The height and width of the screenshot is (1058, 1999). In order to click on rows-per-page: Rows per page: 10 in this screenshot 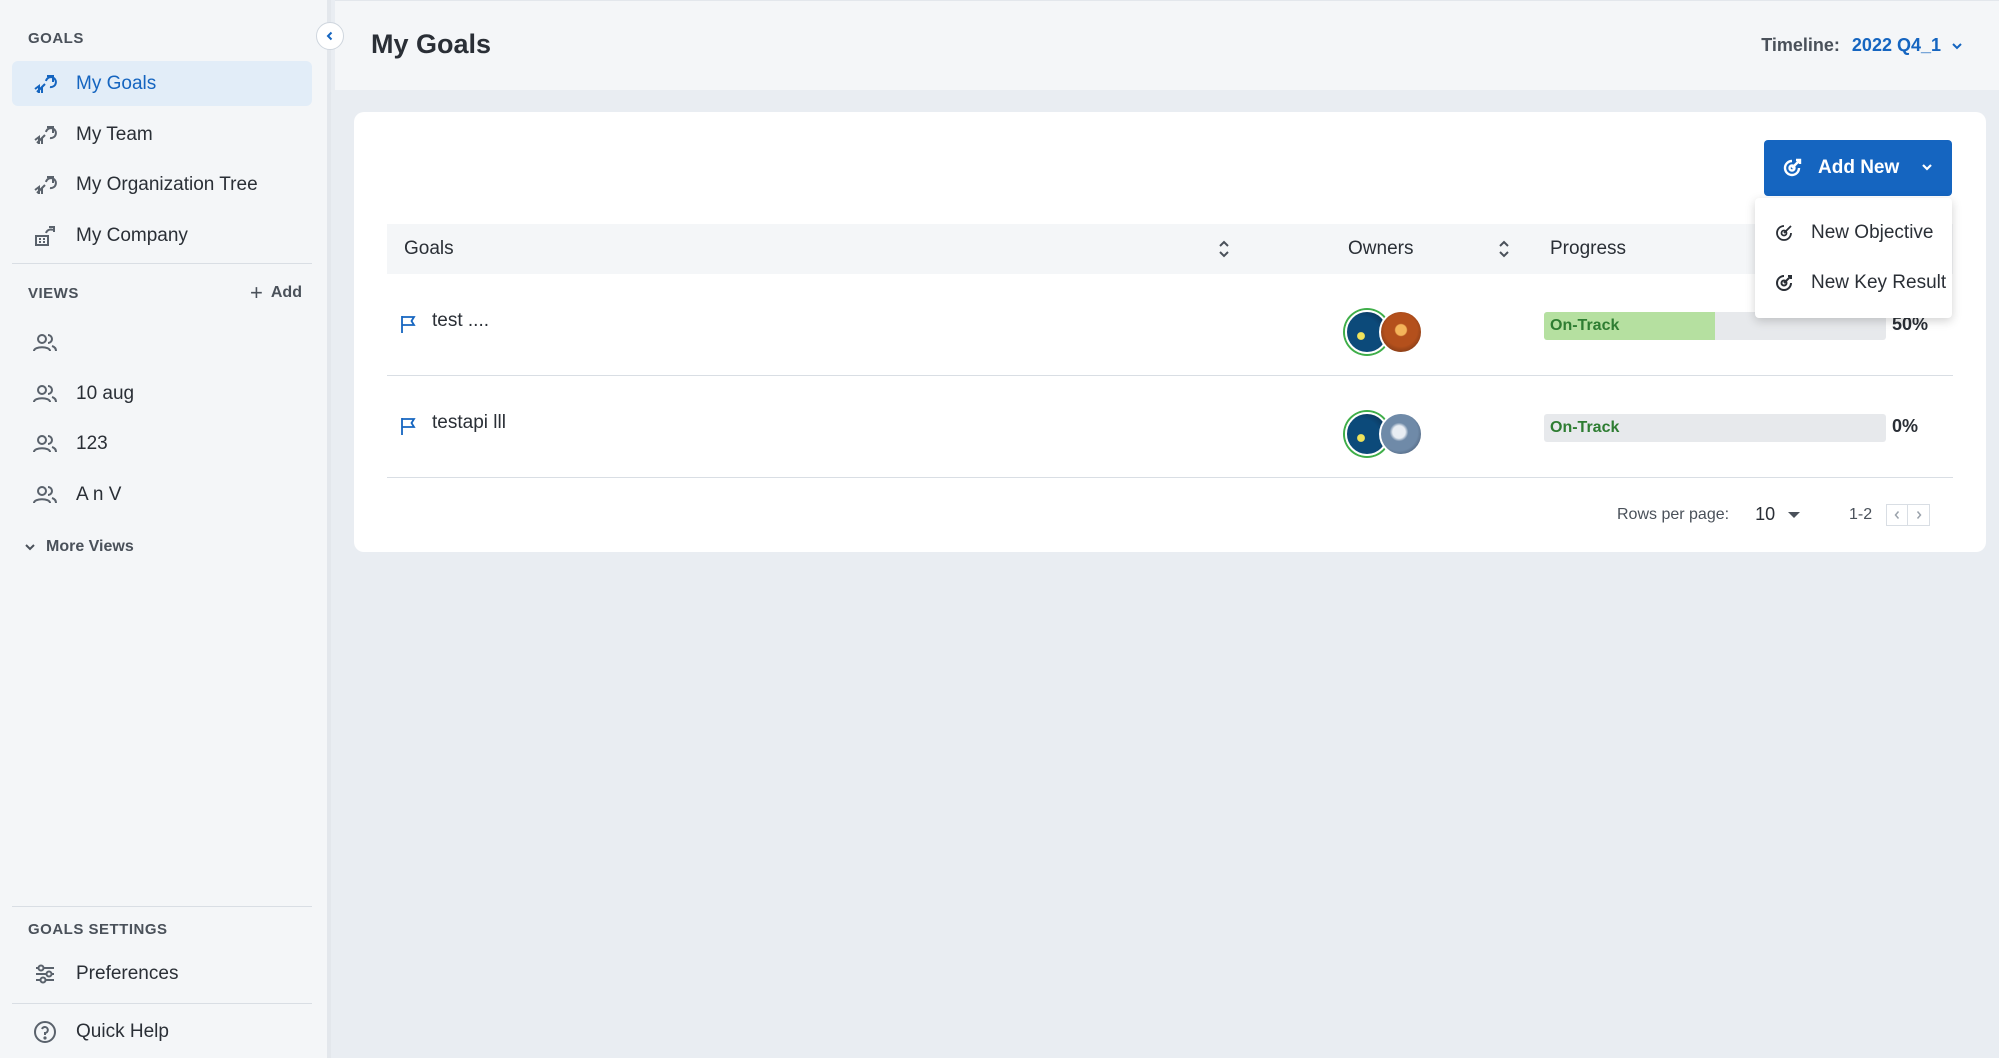, I will do `click(1709, 514)`.